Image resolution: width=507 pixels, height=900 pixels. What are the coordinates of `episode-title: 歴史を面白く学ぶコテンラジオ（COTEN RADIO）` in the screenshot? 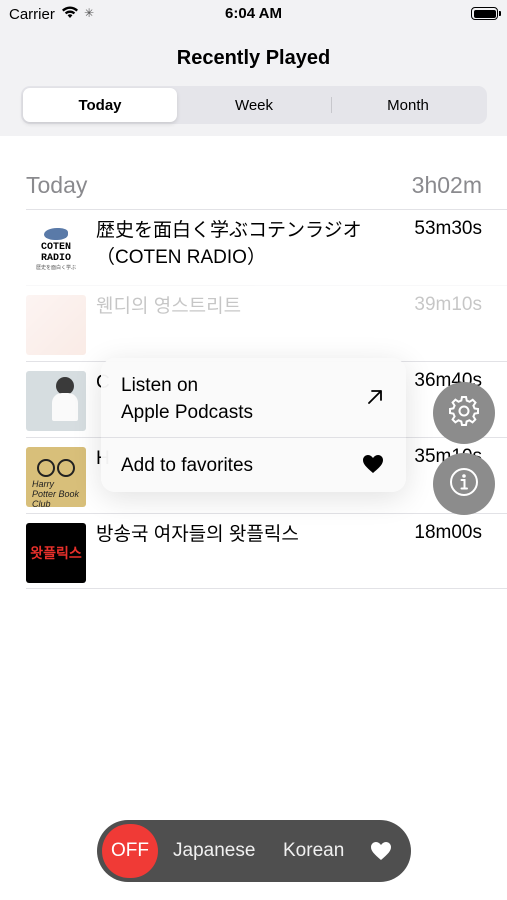 It's located at (229, 244).